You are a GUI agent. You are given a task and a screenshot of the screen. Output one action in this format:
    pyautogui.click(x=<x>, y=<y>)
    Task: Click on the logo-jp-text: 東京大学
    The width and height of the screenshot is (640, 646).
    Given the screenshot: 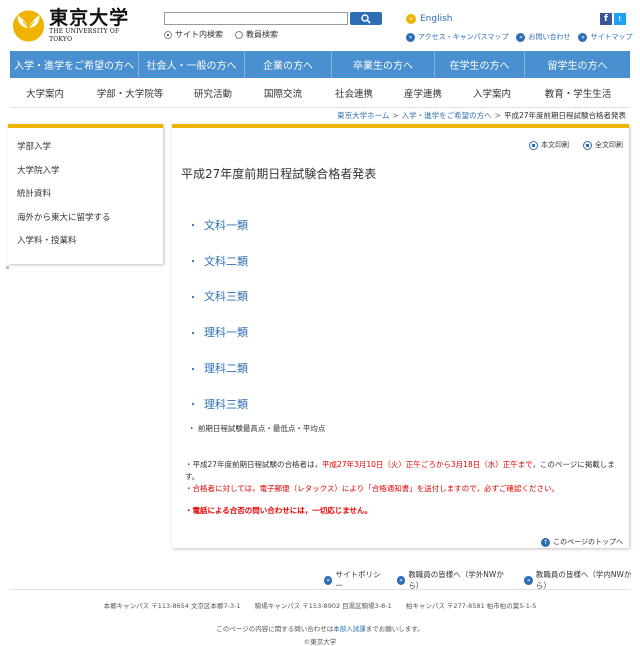 What is the action you would take?
    pyautogui.click(x=89, y=18)
    